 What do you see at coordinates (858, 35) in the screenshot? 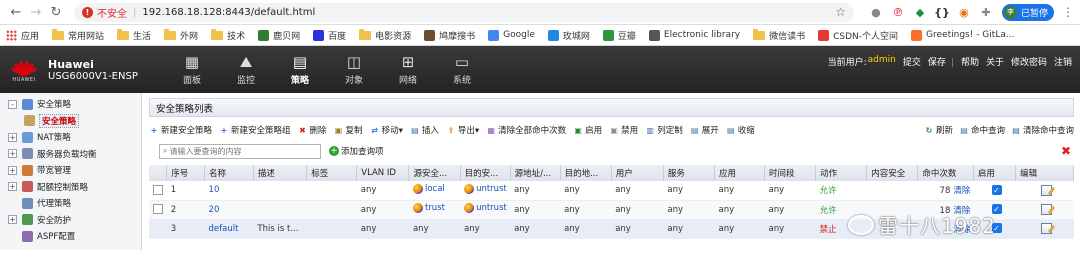
I see `bookmark-item: CSDN-个人空间` at bounding box center [858, 35].